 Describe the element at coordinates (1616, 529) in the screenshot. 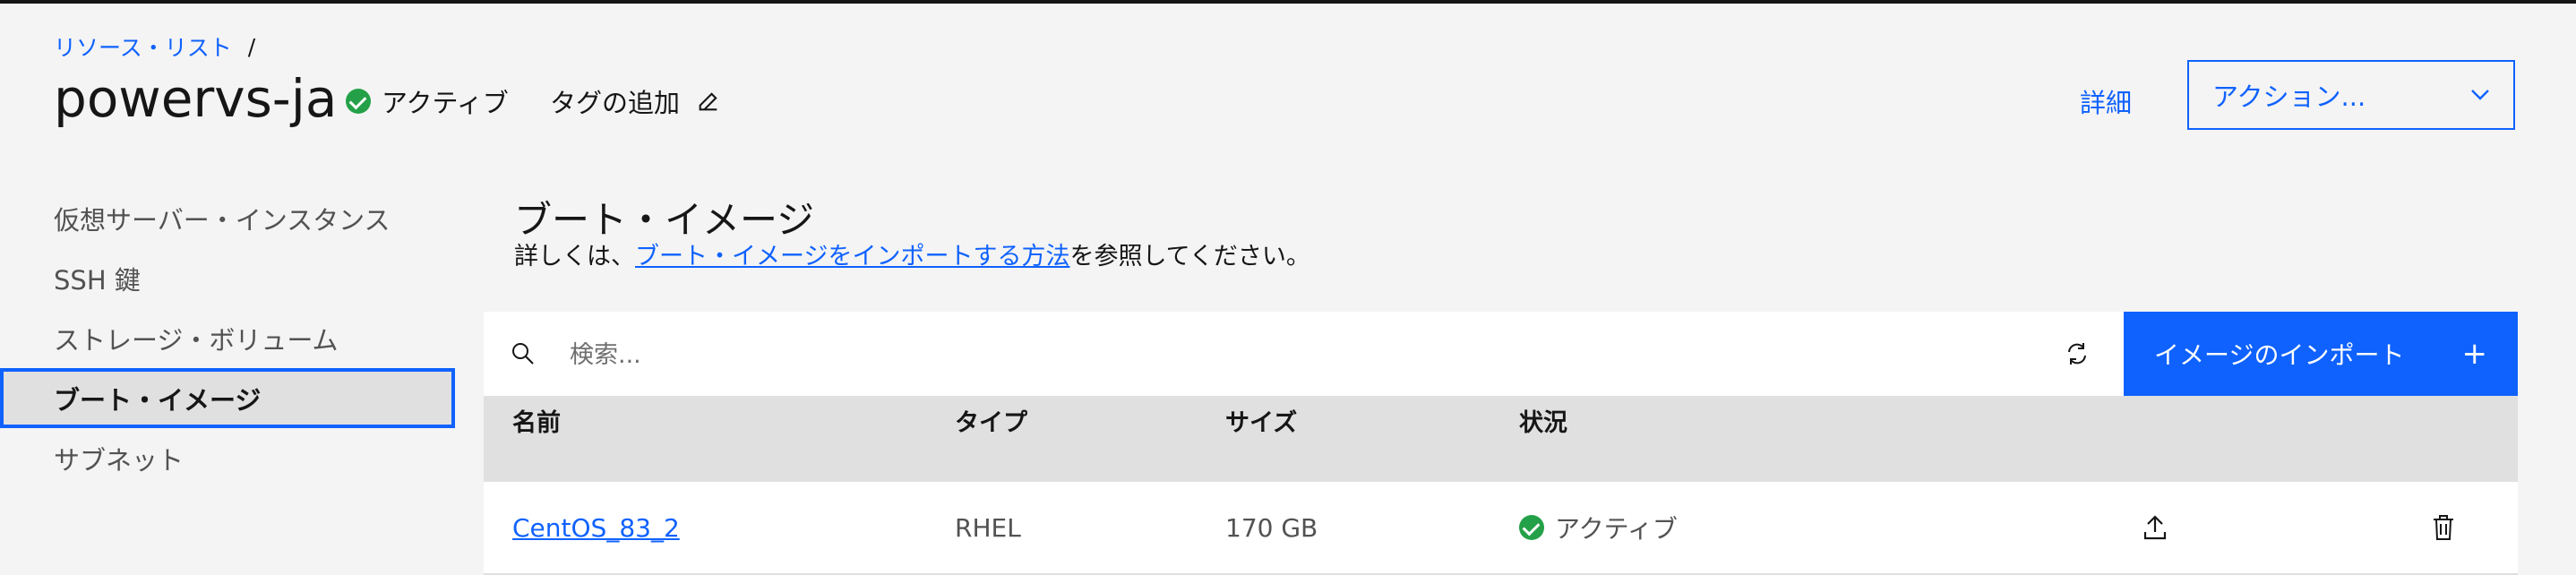

I see `row-status-label: アクティブ` at that location.